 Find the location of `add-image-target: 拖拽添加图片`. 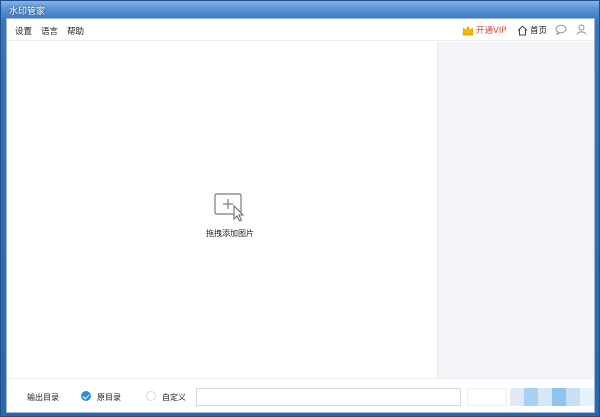

add-image-target: 拖拽添加图片 is located at coordinates (230, 227).